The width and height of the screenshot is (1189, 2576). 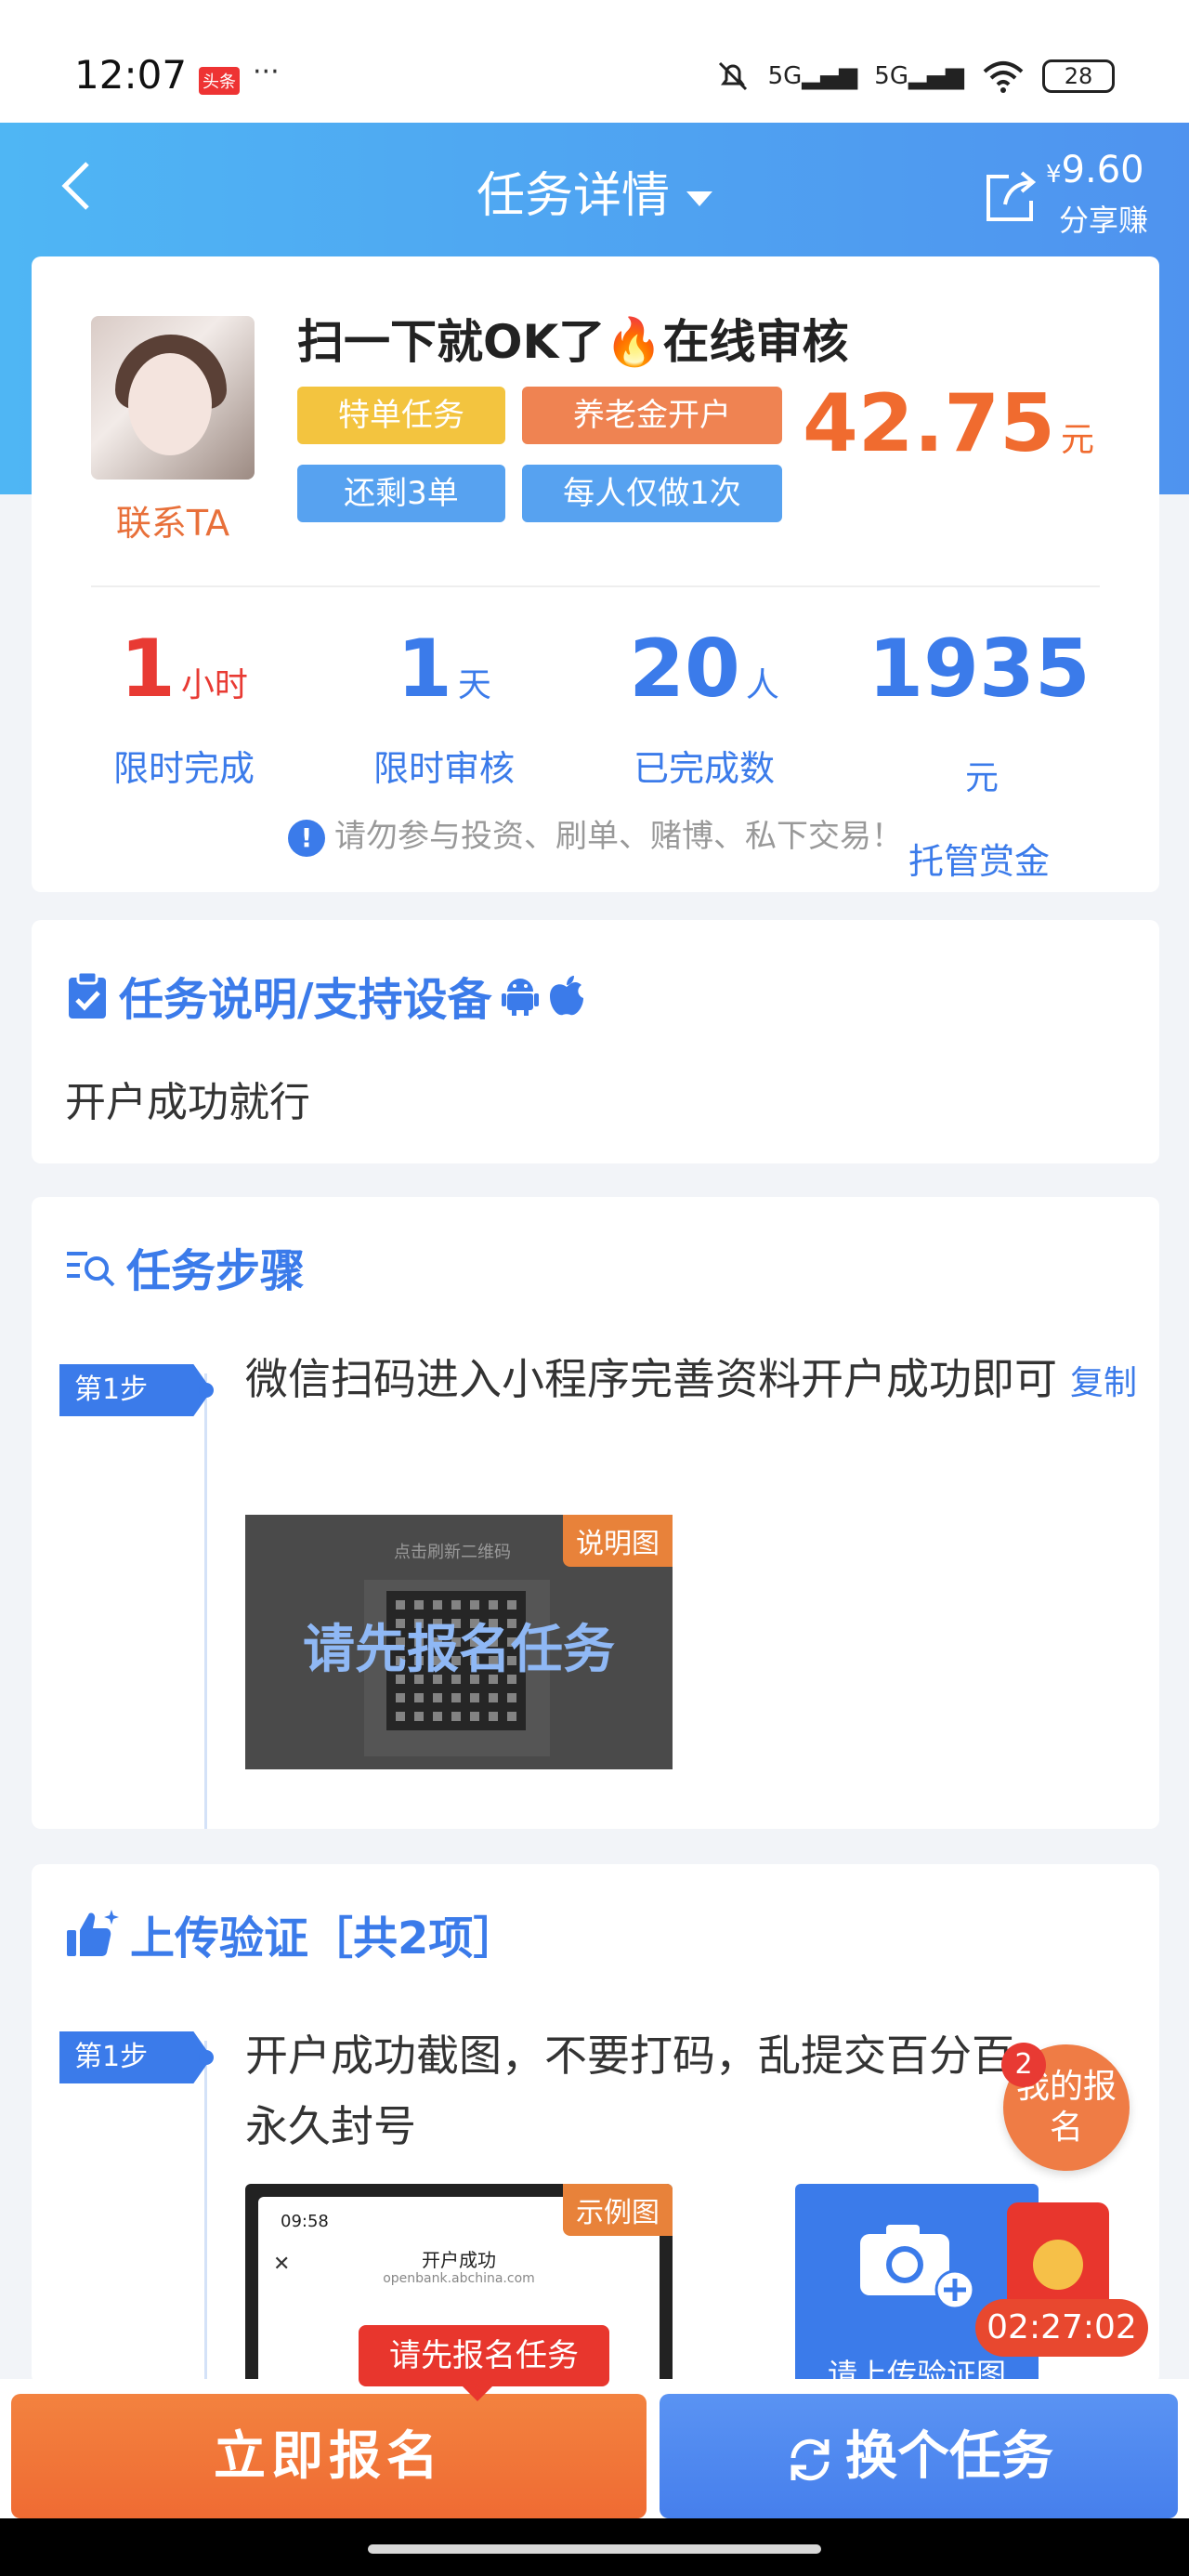 I want to click on tag-pension: 养老金开户, so click(x=652, y=415).